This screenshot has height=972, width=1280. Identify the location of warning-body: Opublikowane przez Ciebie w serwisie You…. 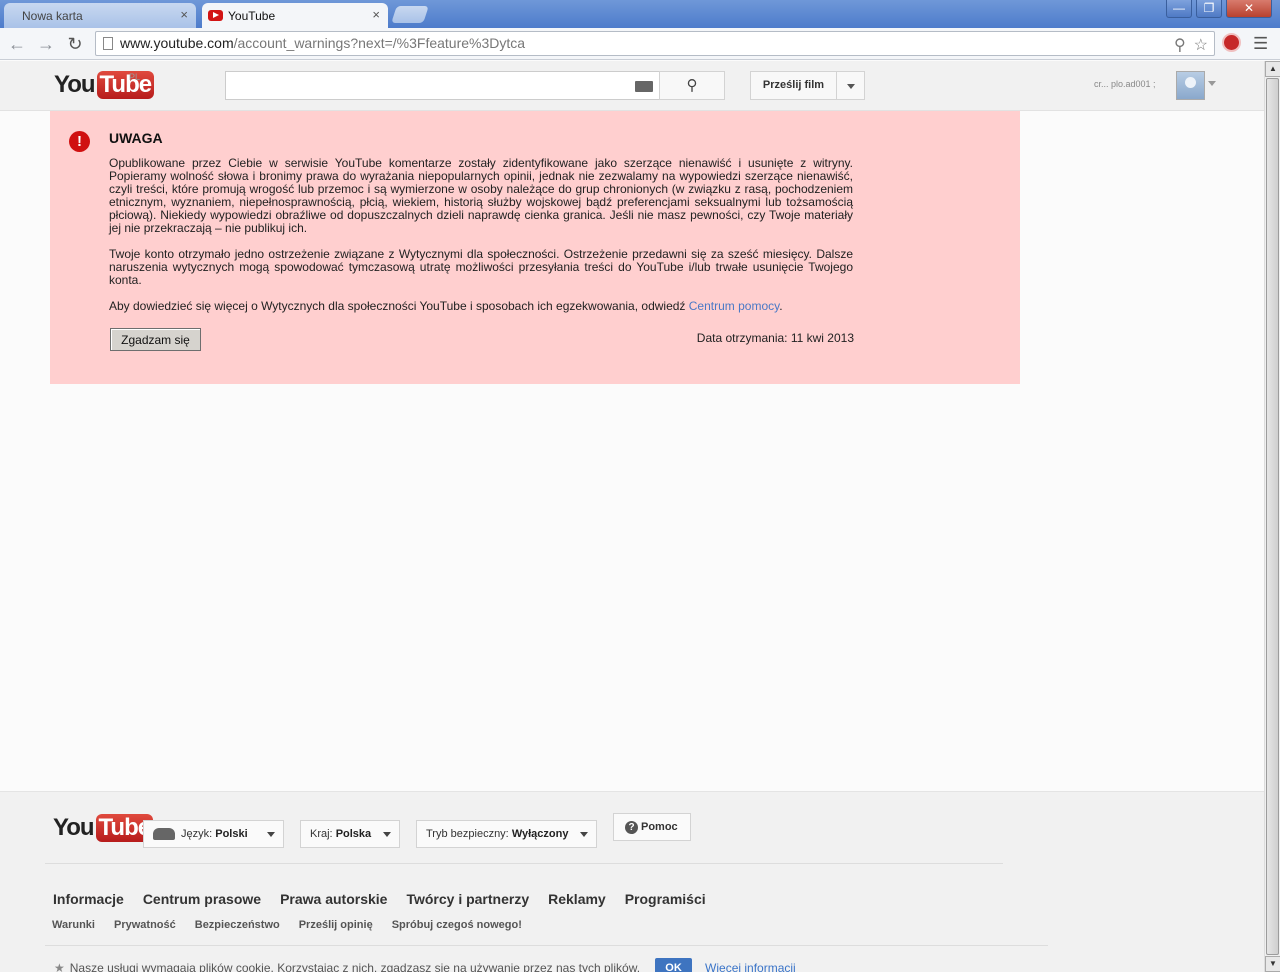
(481, 241).